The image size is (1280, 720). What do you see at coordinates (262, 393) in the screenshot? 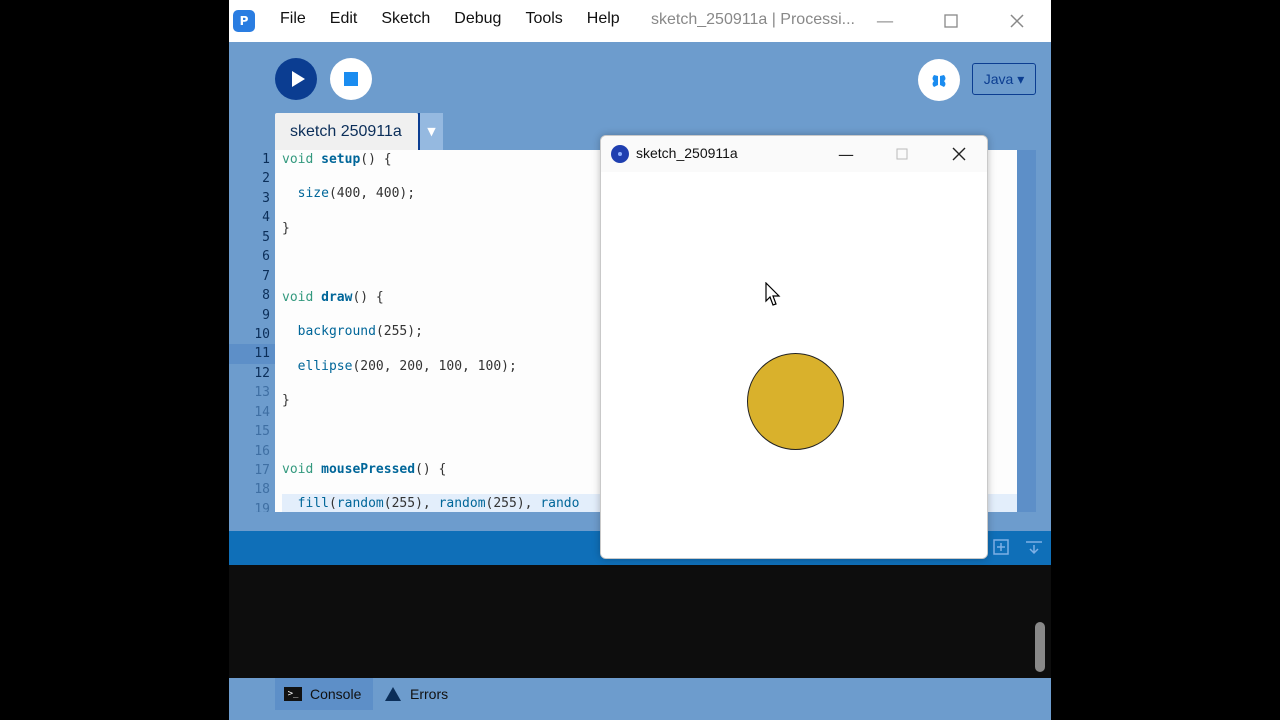
I see `line-number: 13` at bounding box center [262, 393].